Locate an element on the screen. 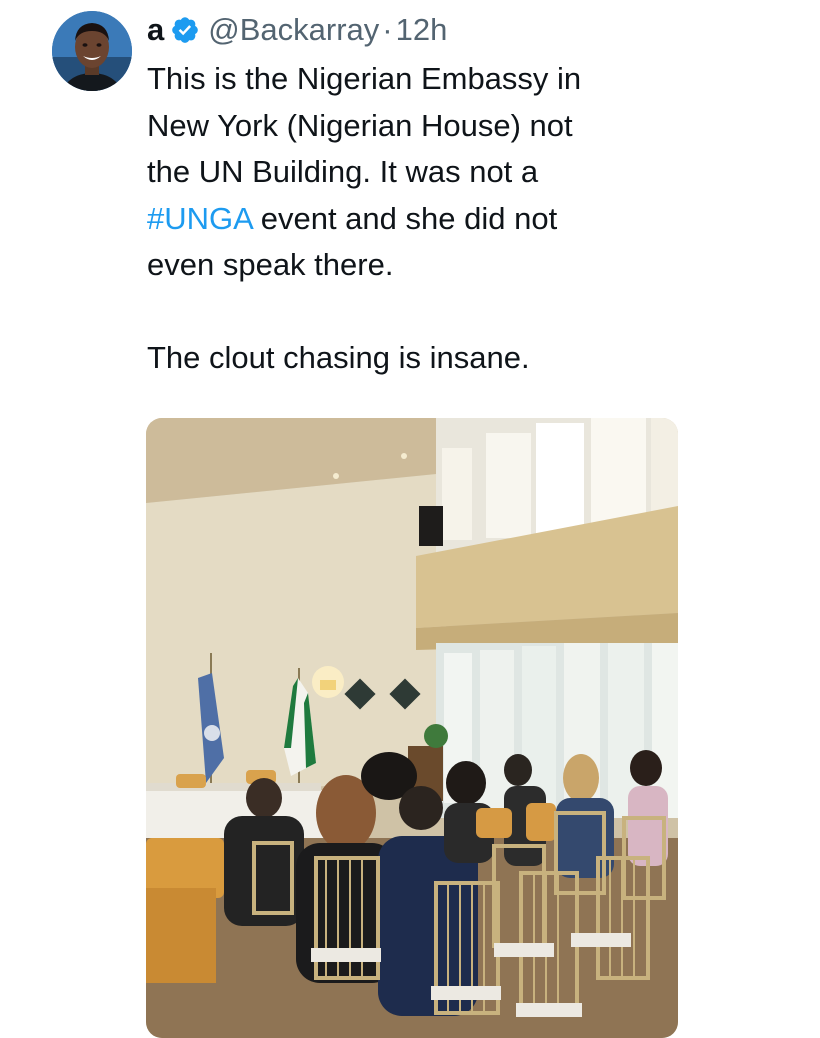 Image resolution: width=820 pixels, height=1038 pixels. avatar-image is located at coordinates (92, 51).